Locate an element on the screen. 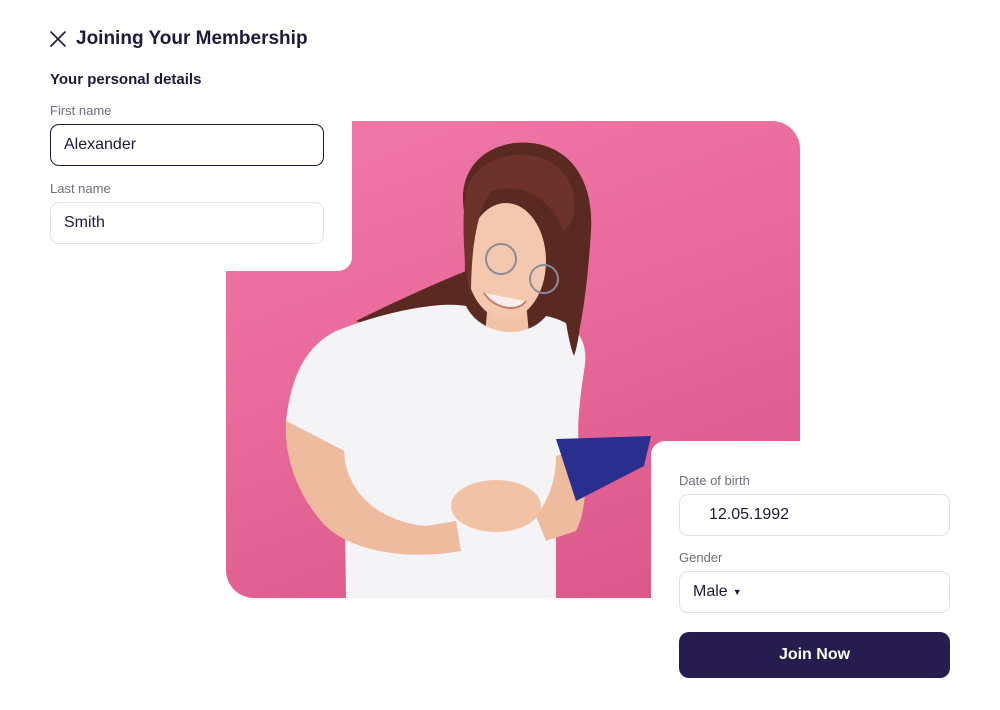  first-name-field-wrapper is located at coordinates (187, 145).